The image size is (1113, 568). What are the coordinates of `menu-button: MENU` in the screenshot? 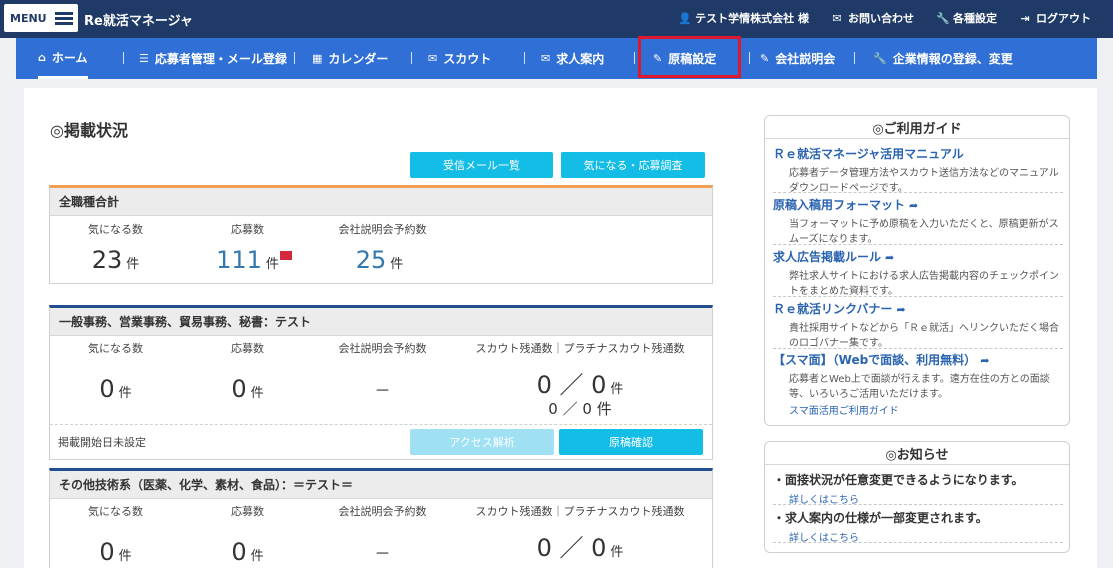 It's located at (41, 18).